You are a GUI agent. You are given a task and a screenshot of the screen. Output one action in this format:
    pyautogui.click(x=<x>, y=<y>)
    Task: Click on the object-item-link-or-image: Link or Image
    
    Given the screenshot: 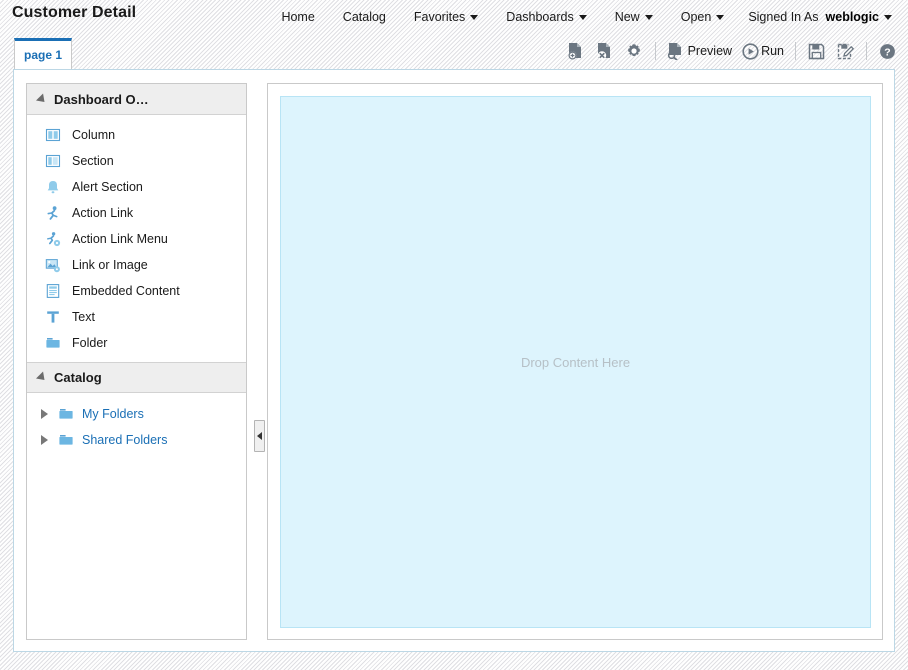 What is the action you would take?
    pyautogui.click(x=136, y=265)
    